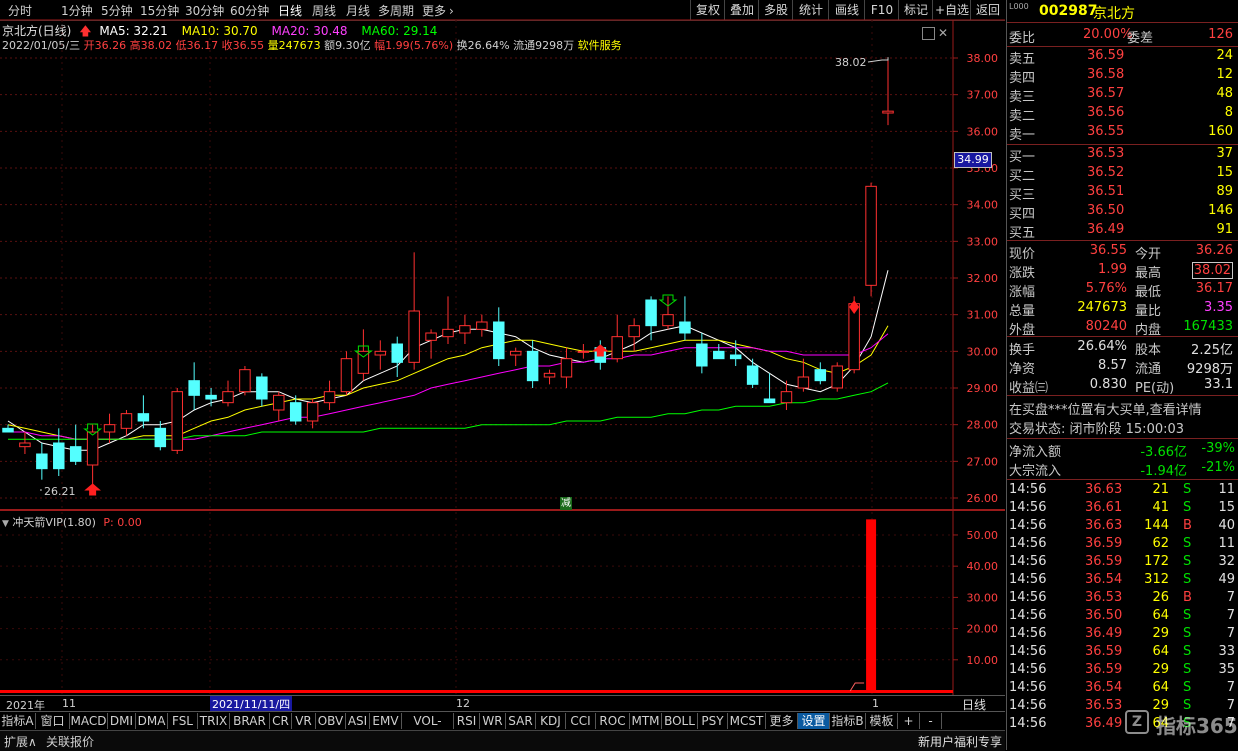 Image resolution: width=1238 pixels, height=751 pixels. What do you see at coordinates (551, 721) in the screenshot?
I see `tab-17: KDJ` at bounding box center [551, 721].